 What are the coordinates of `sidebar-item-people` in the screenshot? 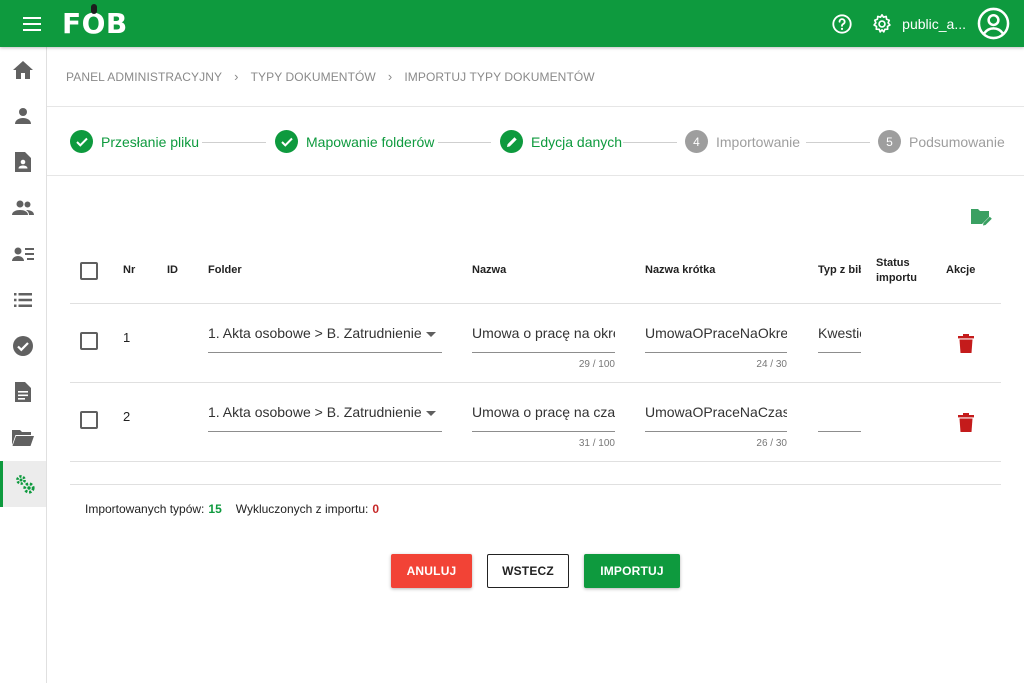 It's located at (23, 208).